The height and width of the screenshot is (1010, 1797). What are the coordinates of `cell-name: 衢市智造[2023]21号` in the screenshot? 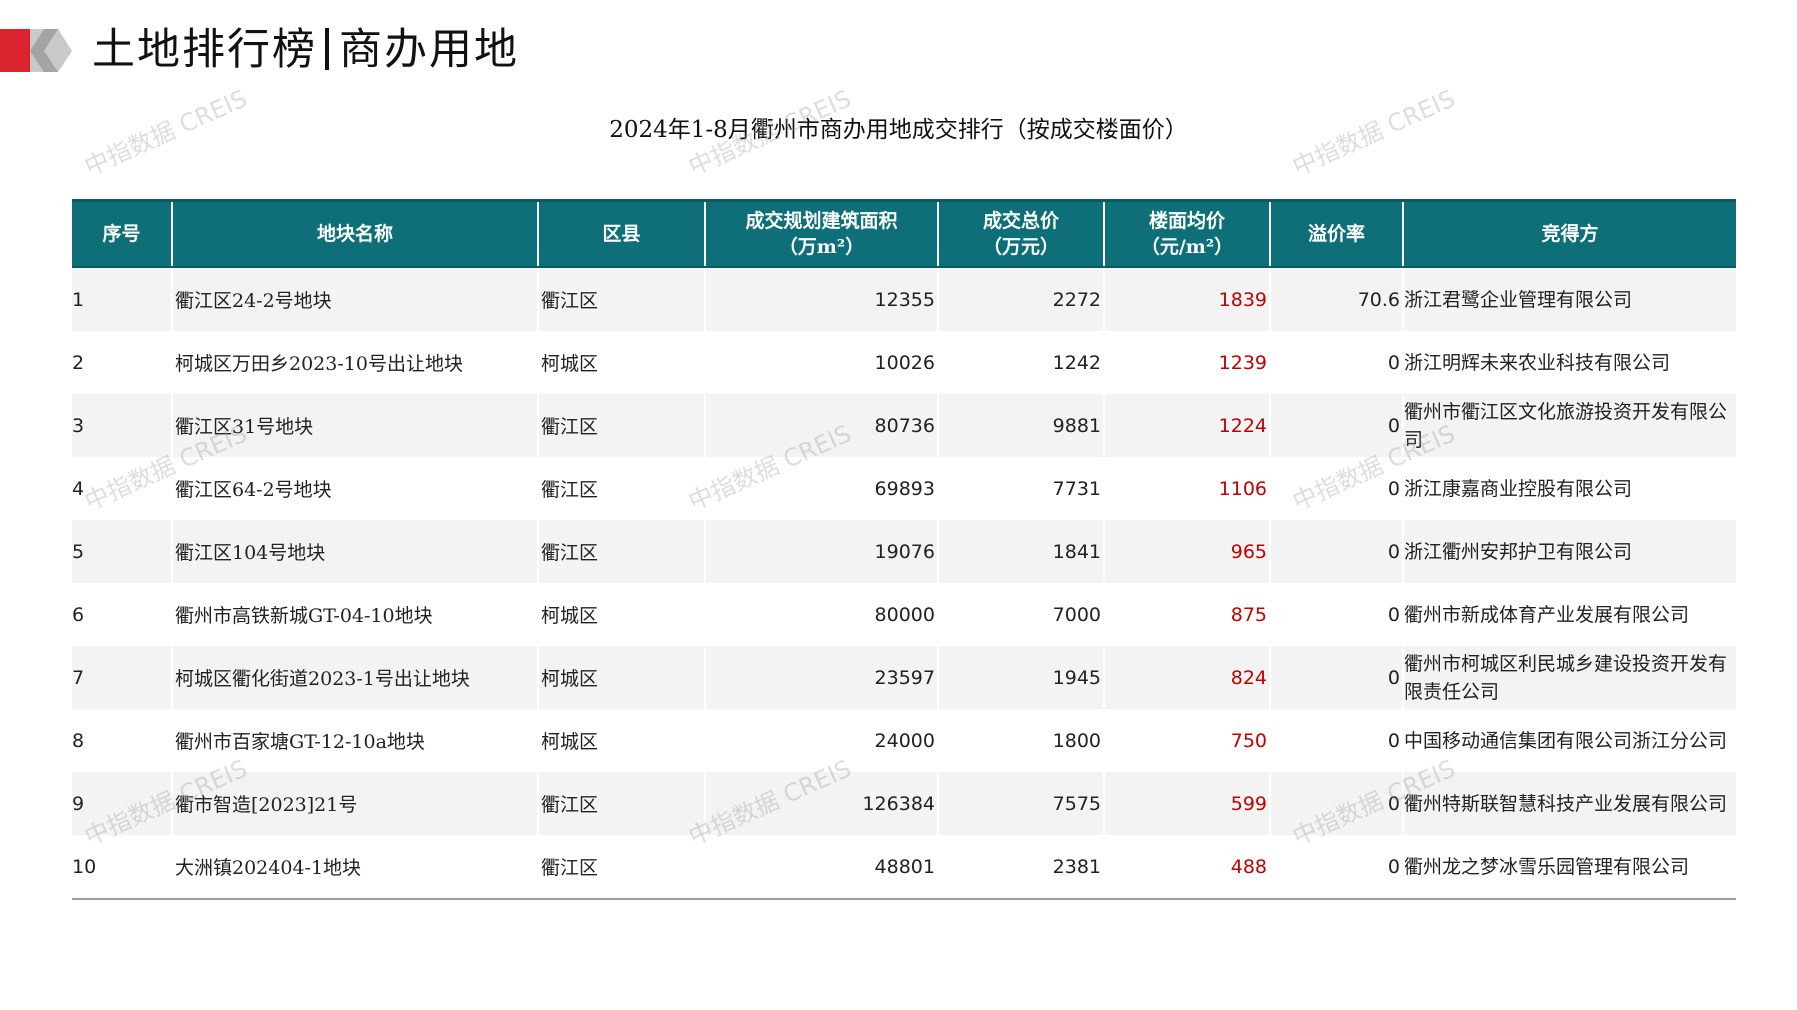 It's located at (355, 803).